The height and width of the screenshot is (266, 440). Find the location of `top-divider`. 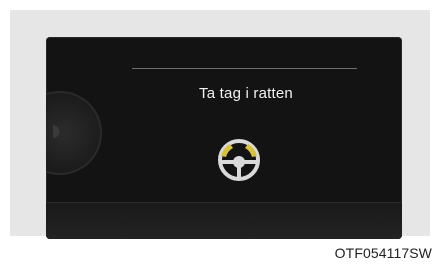

top-divider is located at coordinates (244, 68).